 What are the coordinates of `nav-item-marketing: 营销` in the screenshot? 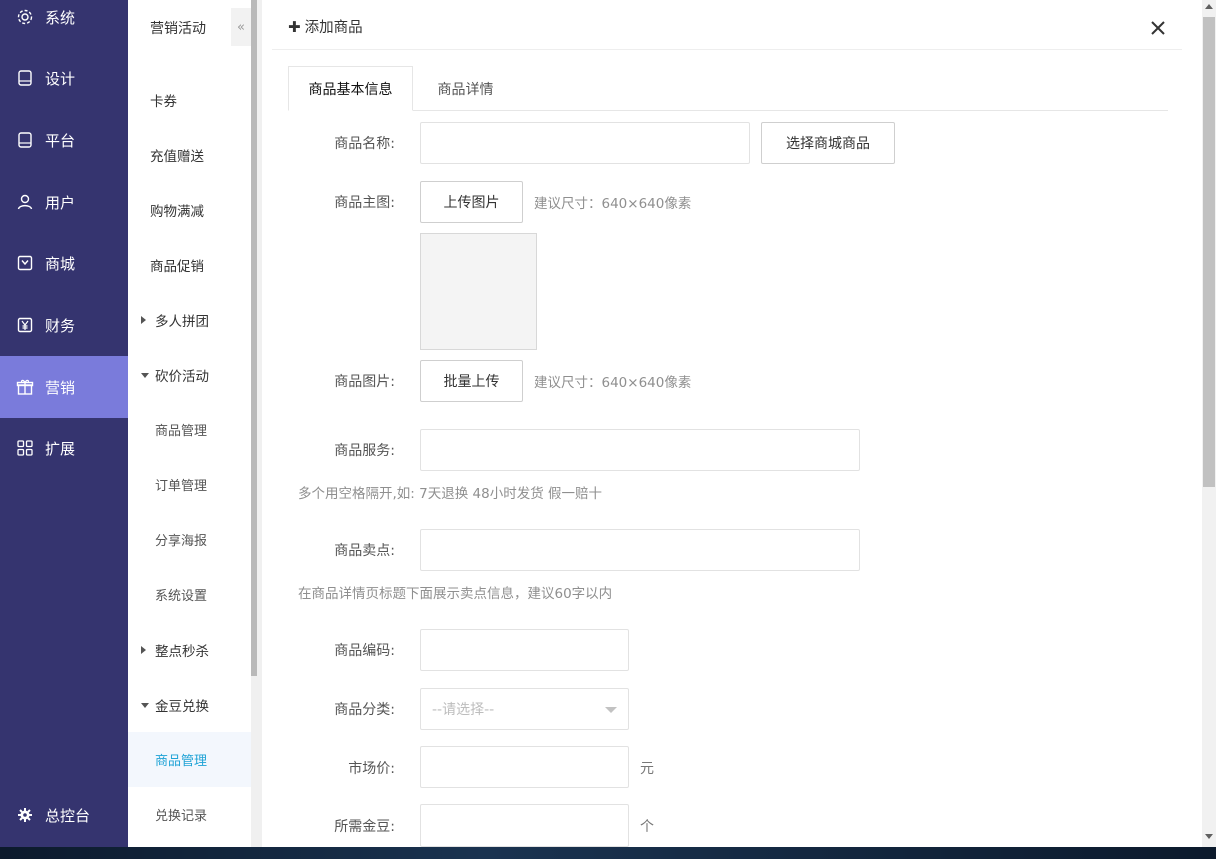 It's located at (64, 387).